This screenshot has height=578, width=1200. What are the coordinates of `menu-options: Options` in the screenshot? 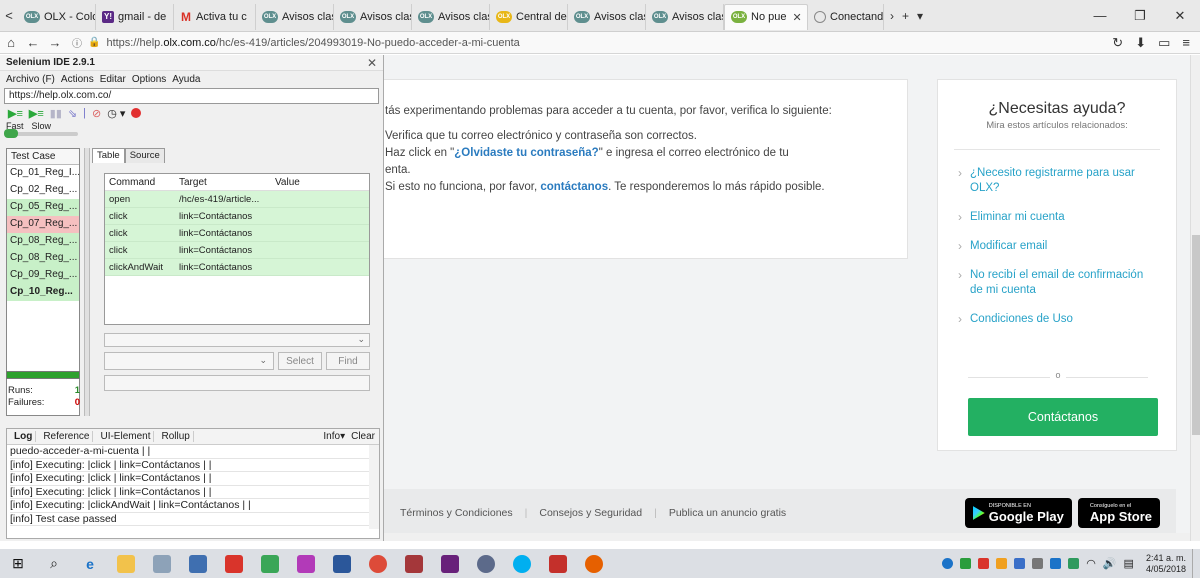 It's located at (149, 79).